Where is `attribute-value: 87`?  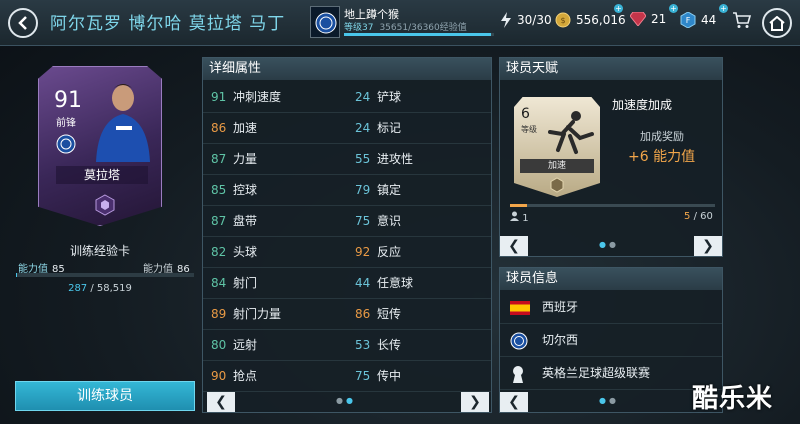
attribute-value: 87 is located at coordinates (219, 221).